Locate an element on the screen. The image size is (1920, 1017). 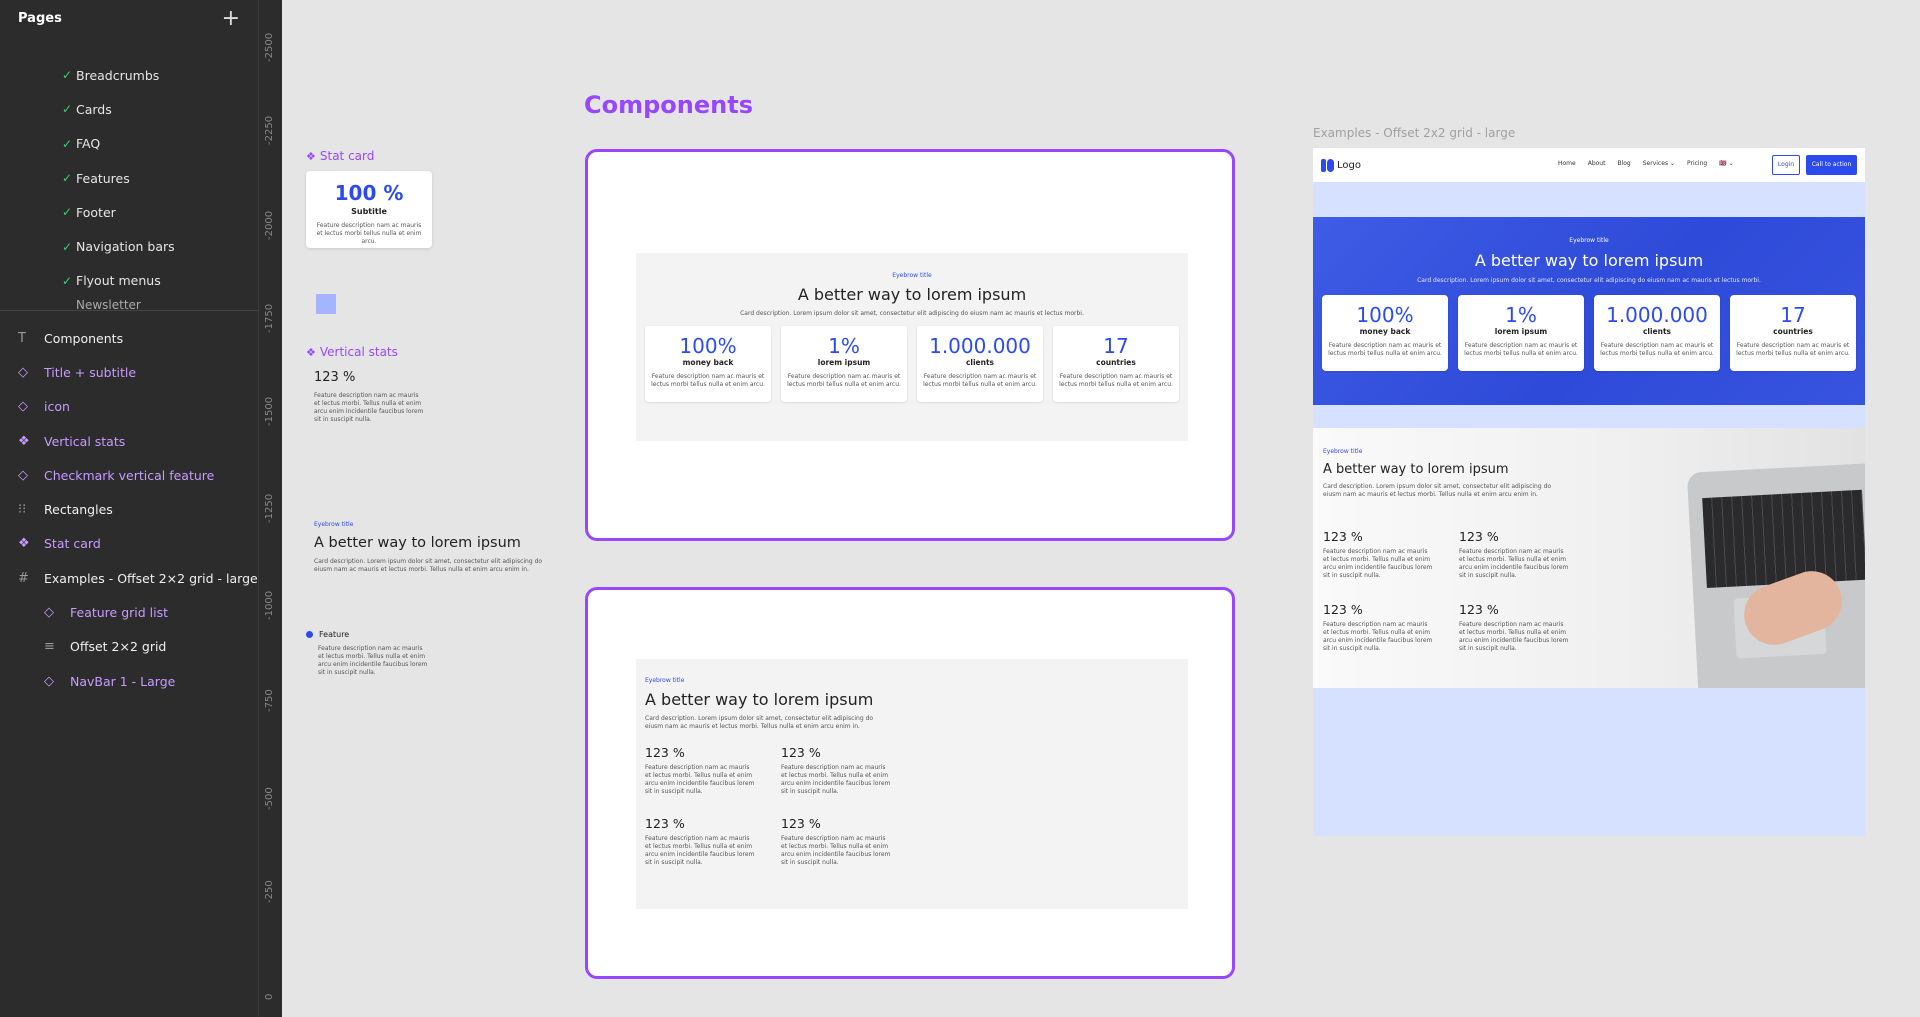
nav-link-blog: Blog is located at coordinates (1623, 163).